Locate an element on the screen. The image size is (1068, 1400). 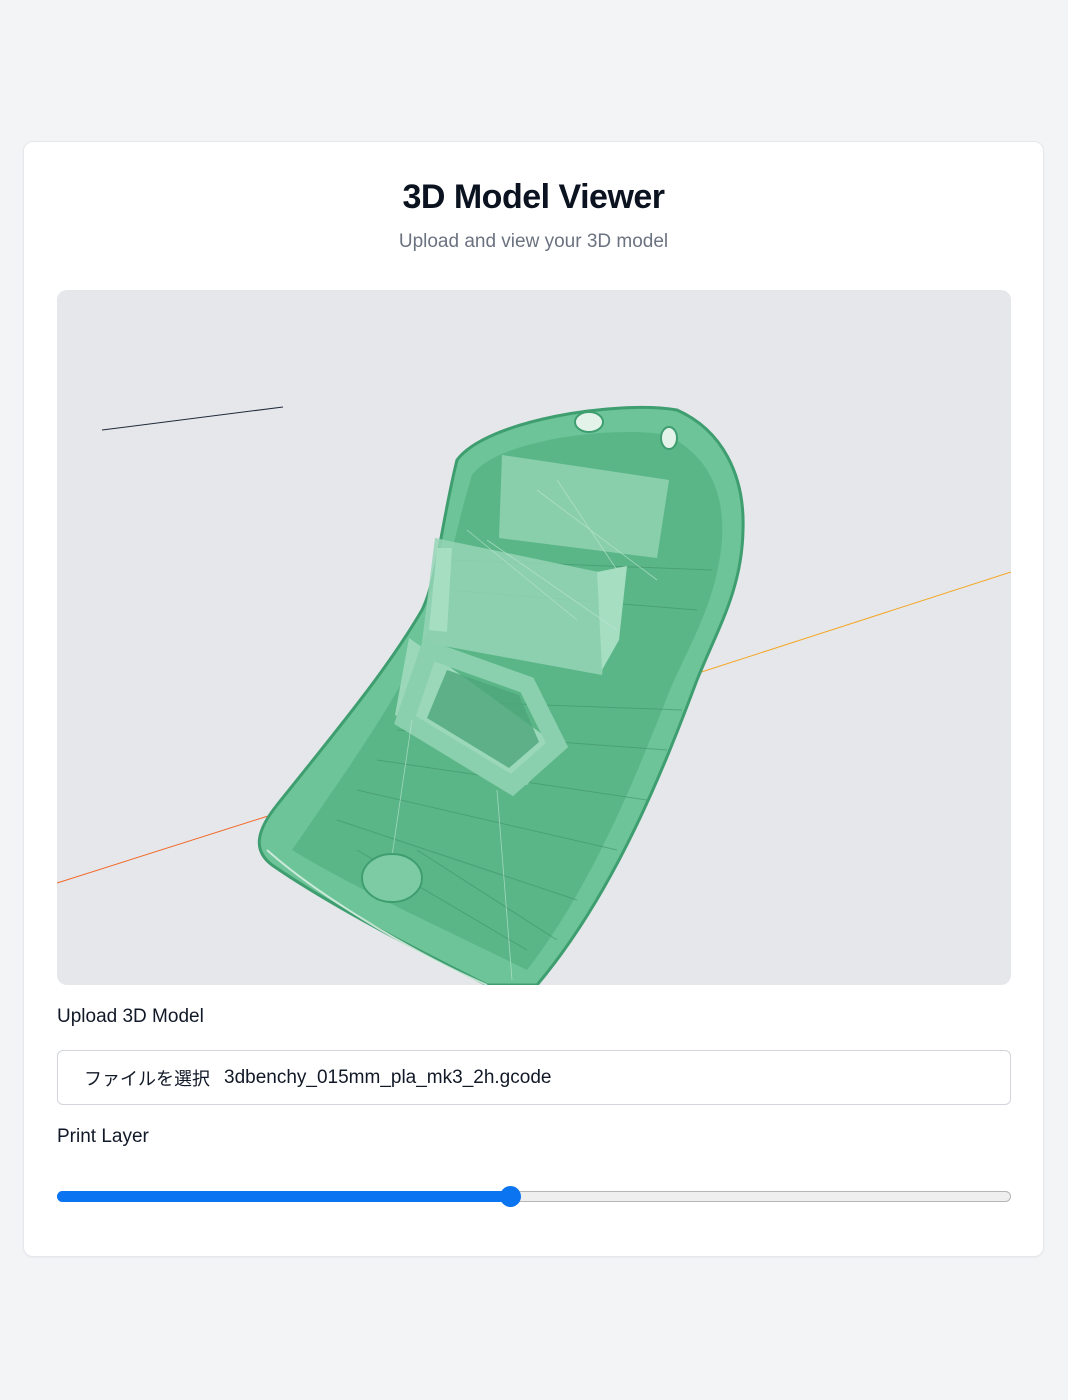
file-upload-input: ファイルを選択 3dbenchy_015mm_pla_mk3_2h.gcode is located at coordinates (534, 1077).